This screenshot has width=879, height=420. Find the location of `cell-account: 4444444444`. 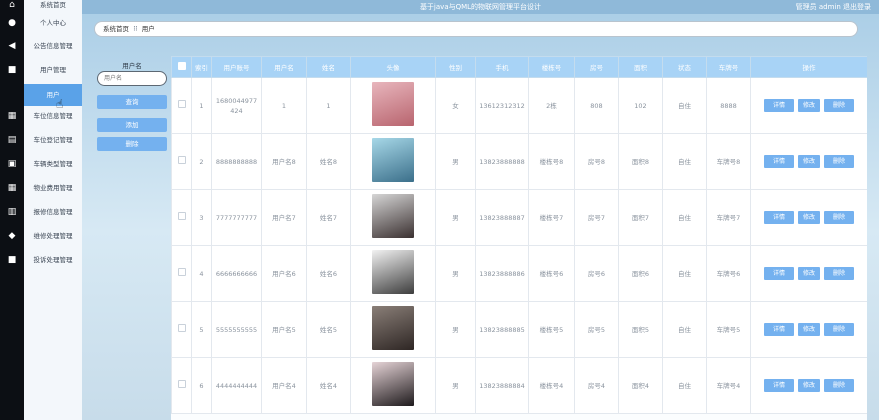

cell-account: 4444444444 is located at coordinates (236, 385).